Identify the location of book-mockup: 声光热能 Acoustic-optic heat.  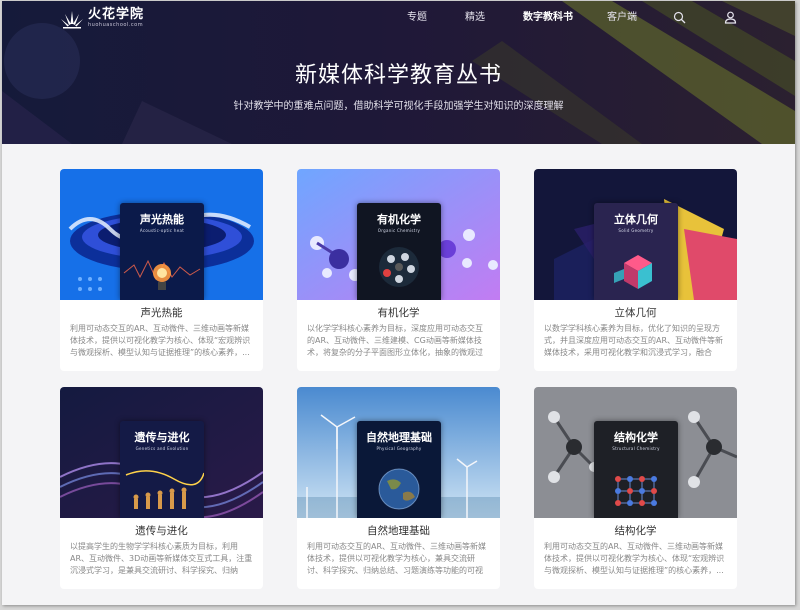
(162, 251).